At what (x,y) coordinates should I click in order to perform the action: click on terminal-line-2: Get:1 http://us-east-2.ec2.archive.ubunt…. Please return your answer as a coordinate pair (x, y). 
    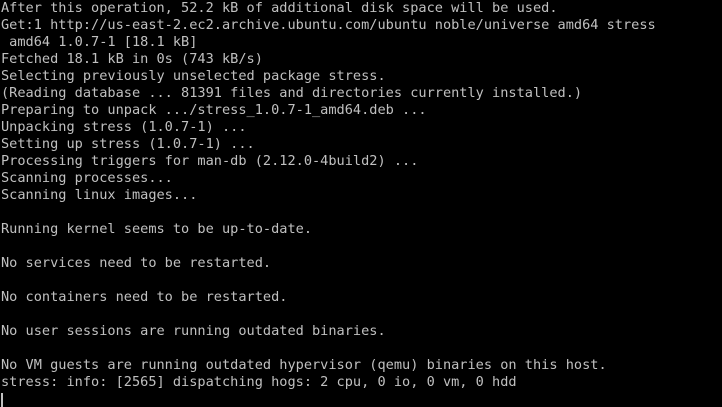
    Looking at the image, I should click on (328, 25).